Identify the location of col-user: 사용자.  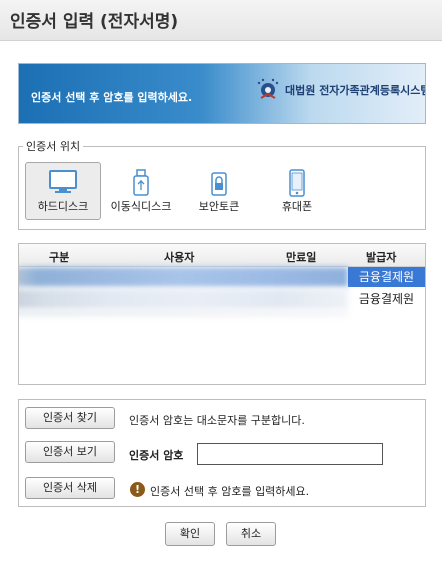
(179, 257).